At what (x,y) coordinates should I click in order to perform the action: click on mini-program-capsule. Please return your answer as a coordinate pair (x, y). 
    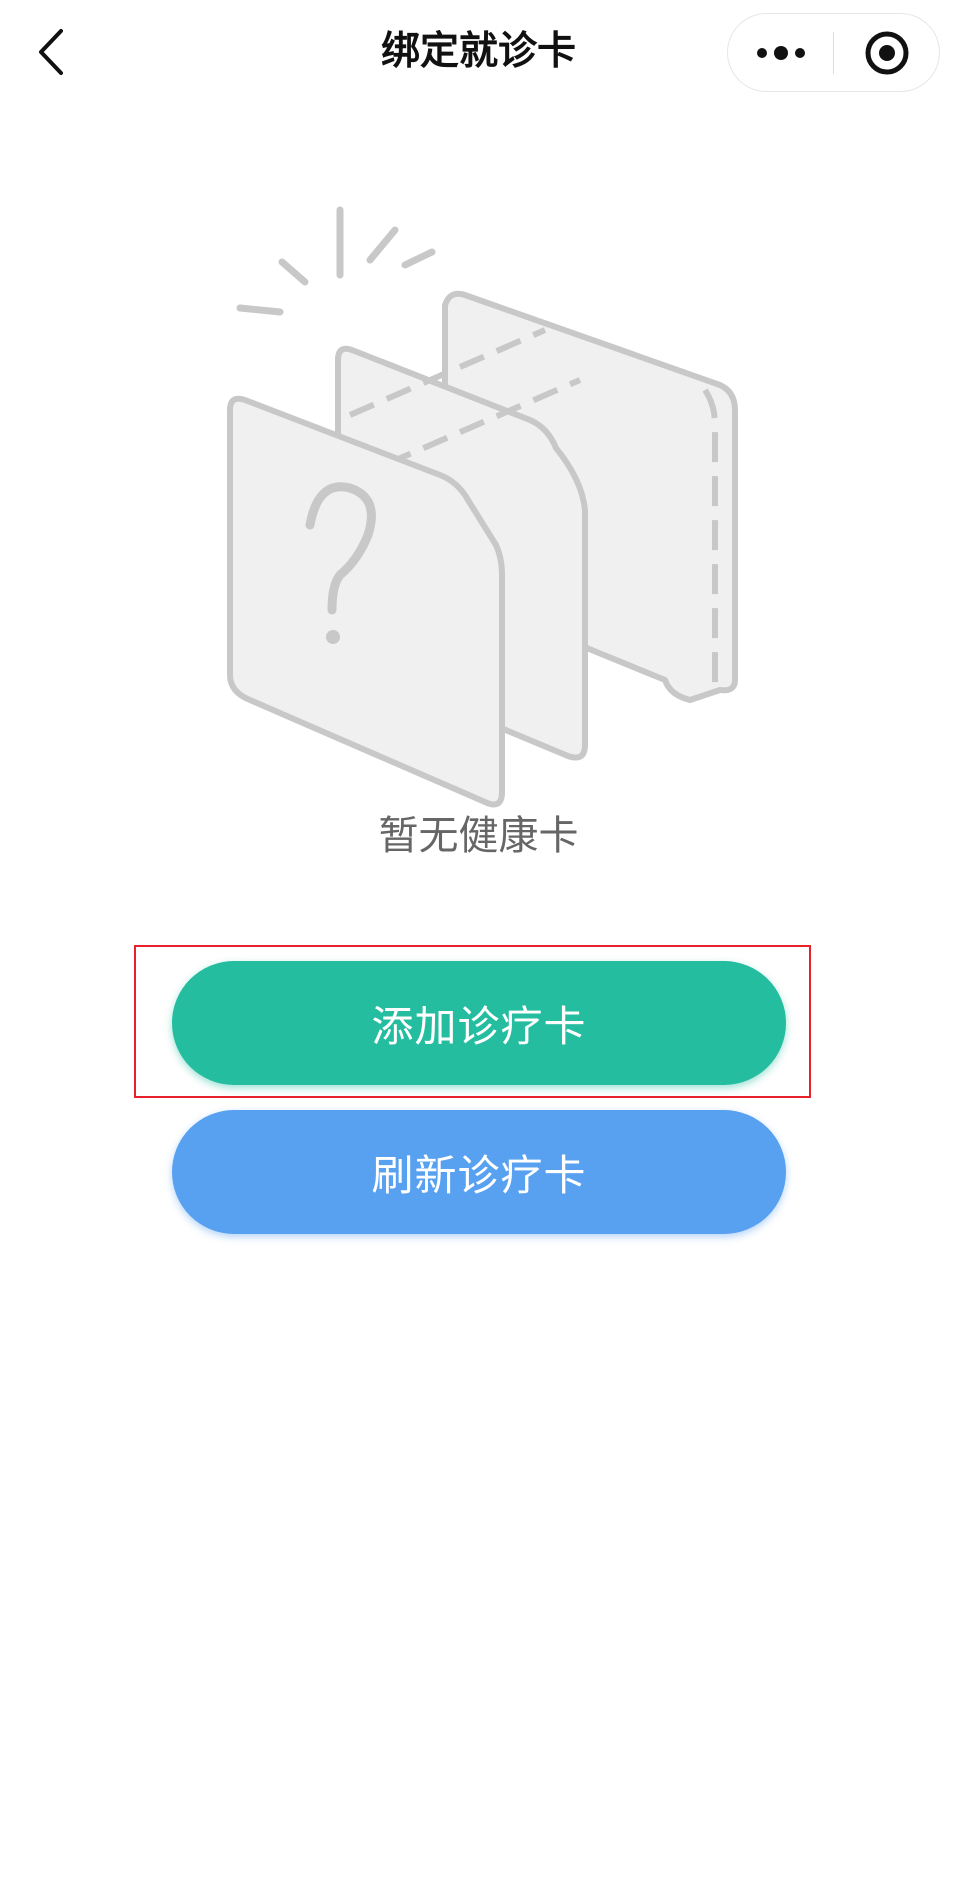
    Looking at the image, I should click on (833, 52).